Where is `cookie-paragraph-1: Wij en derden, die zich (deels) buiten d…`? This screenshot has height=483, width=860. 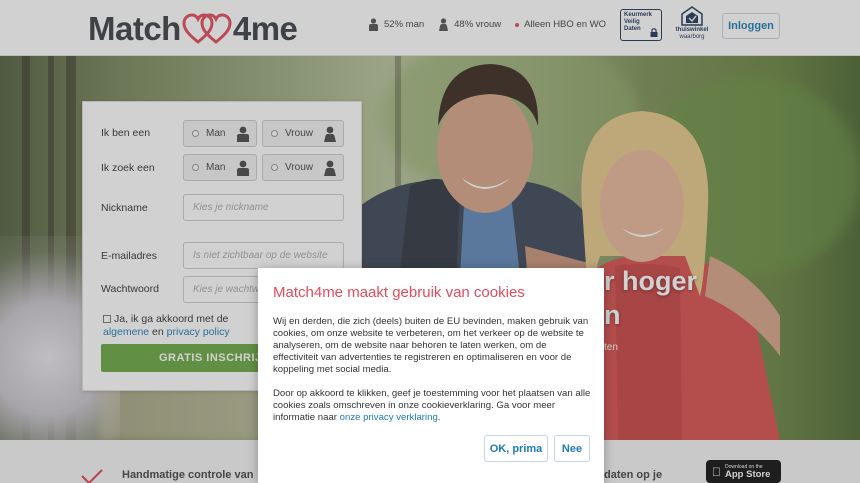
cookie-paragraph-1: Wij en derden, die zich (deels) buiten d… is located at coordinates (431, 345).